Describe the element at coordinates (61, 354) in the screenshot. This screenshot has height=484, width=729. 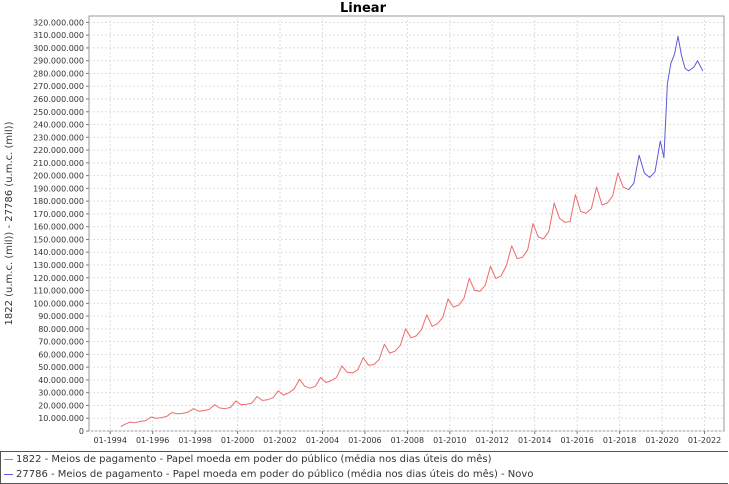
I see `y-tick-label: 60.000.000` at that location.